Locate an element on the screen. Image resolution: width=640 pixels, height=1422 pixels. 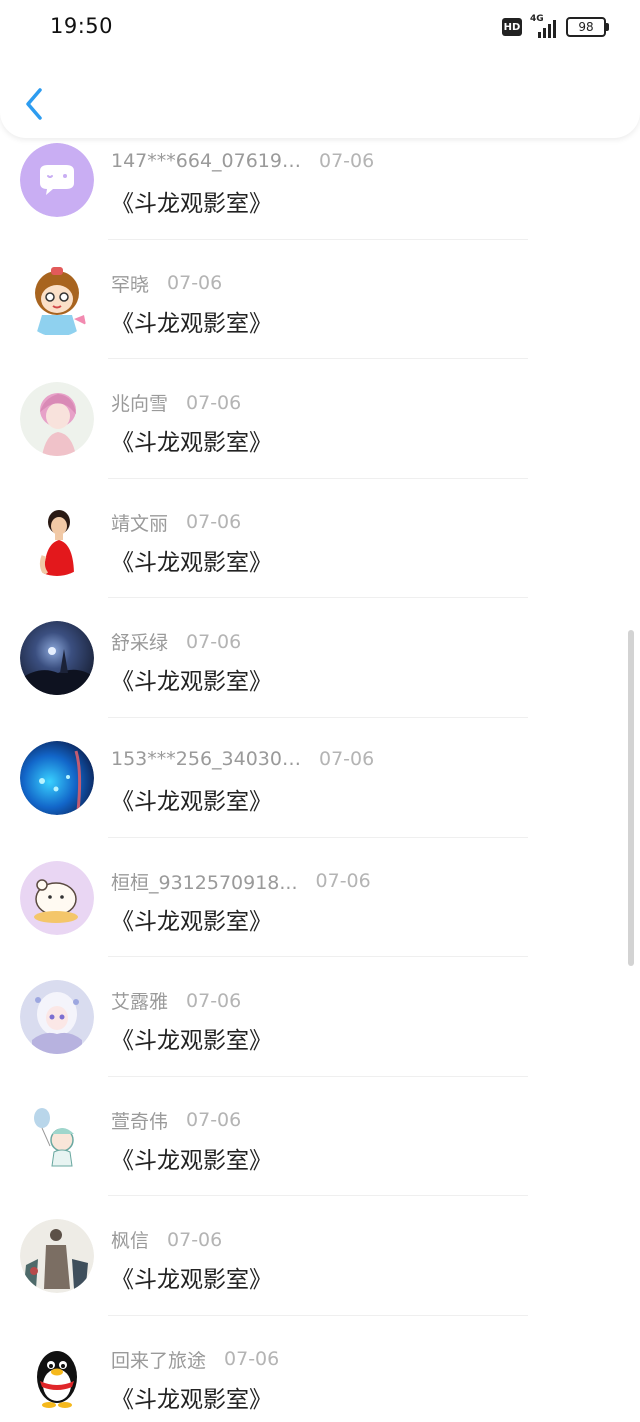
comment-meta: 147***664_076193... 07-06 is located at coordinates (242, 161).